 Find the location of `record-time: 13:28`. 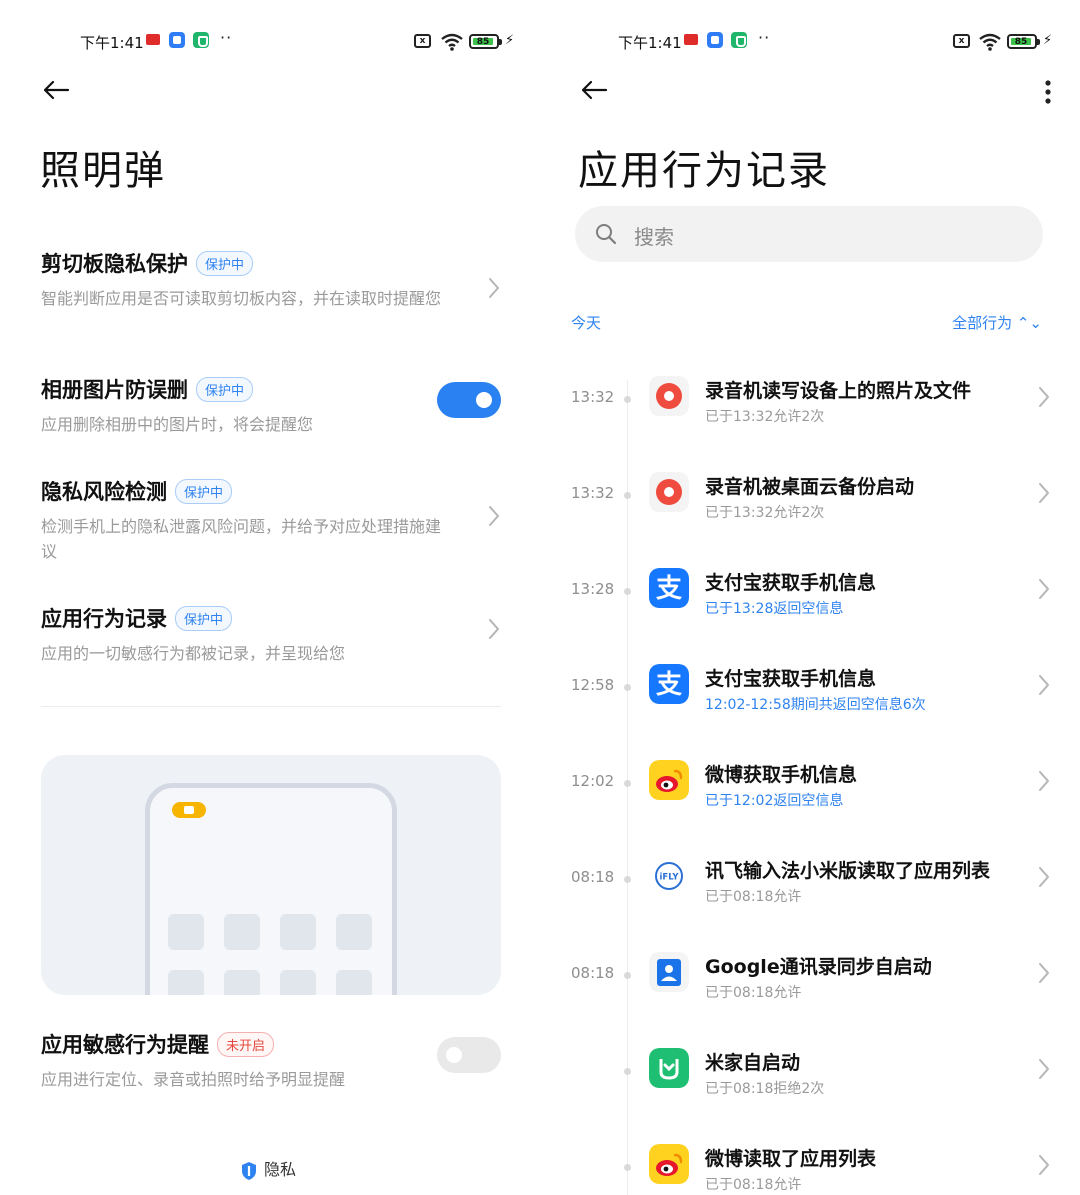

record-time: 13:28 is located at coordinates (593, 589).